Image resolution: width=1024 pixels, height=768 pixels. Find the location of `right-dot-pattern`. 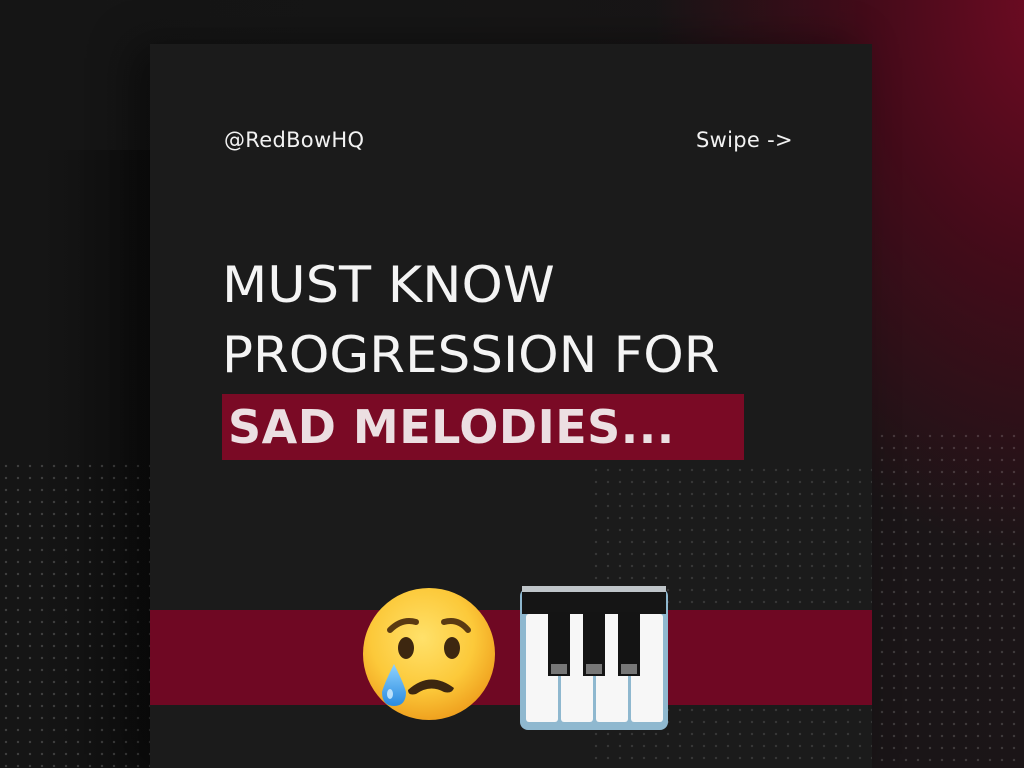

right-dot-pattern is located at coordinates (944, 599).